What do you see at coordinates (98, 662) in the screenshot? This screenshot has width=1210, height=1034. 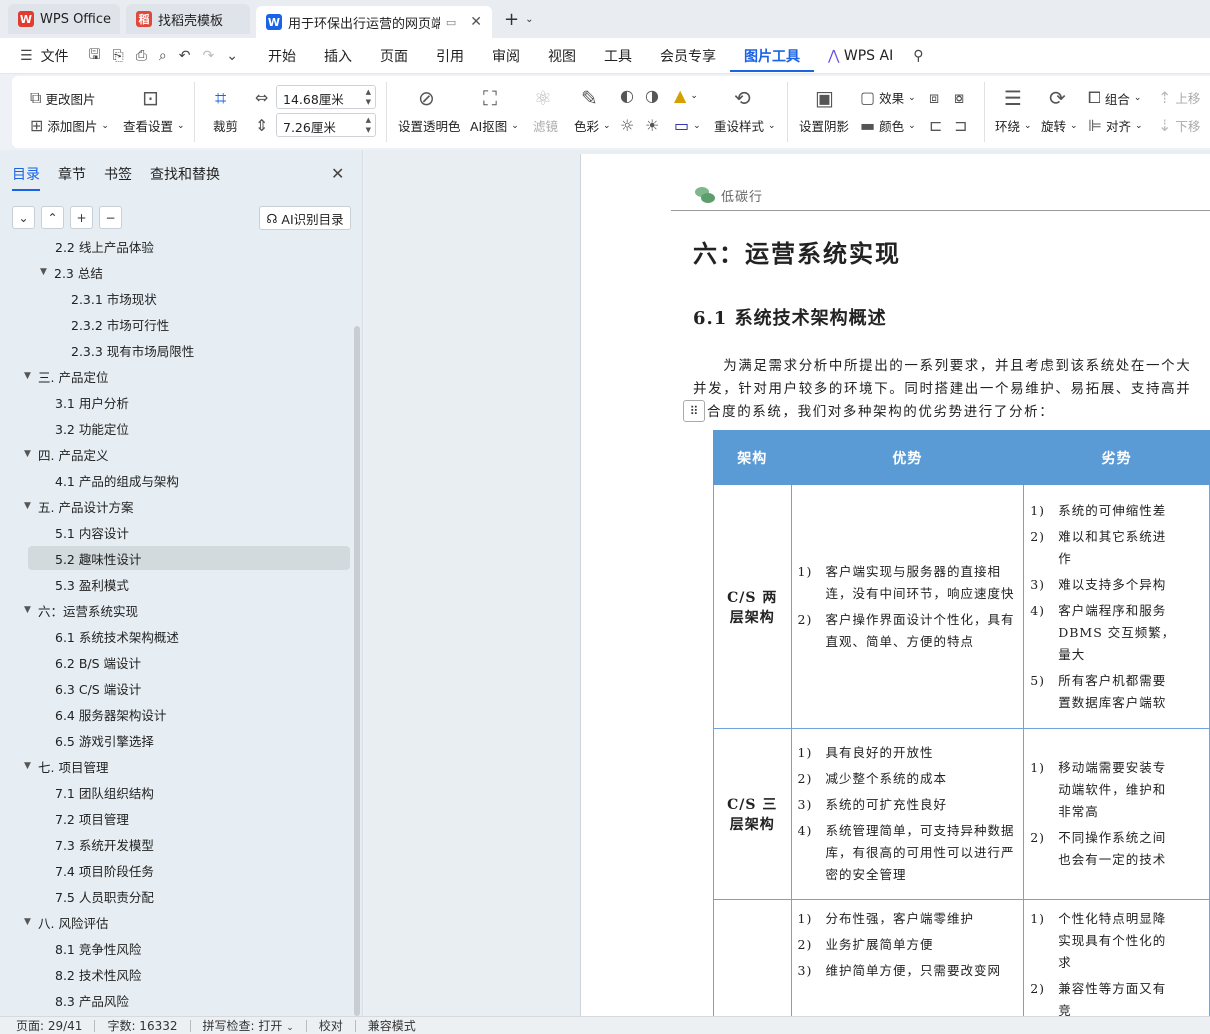 I see `toc-item: 6.2 B/S 端设计` at bounding box center [98, 662].